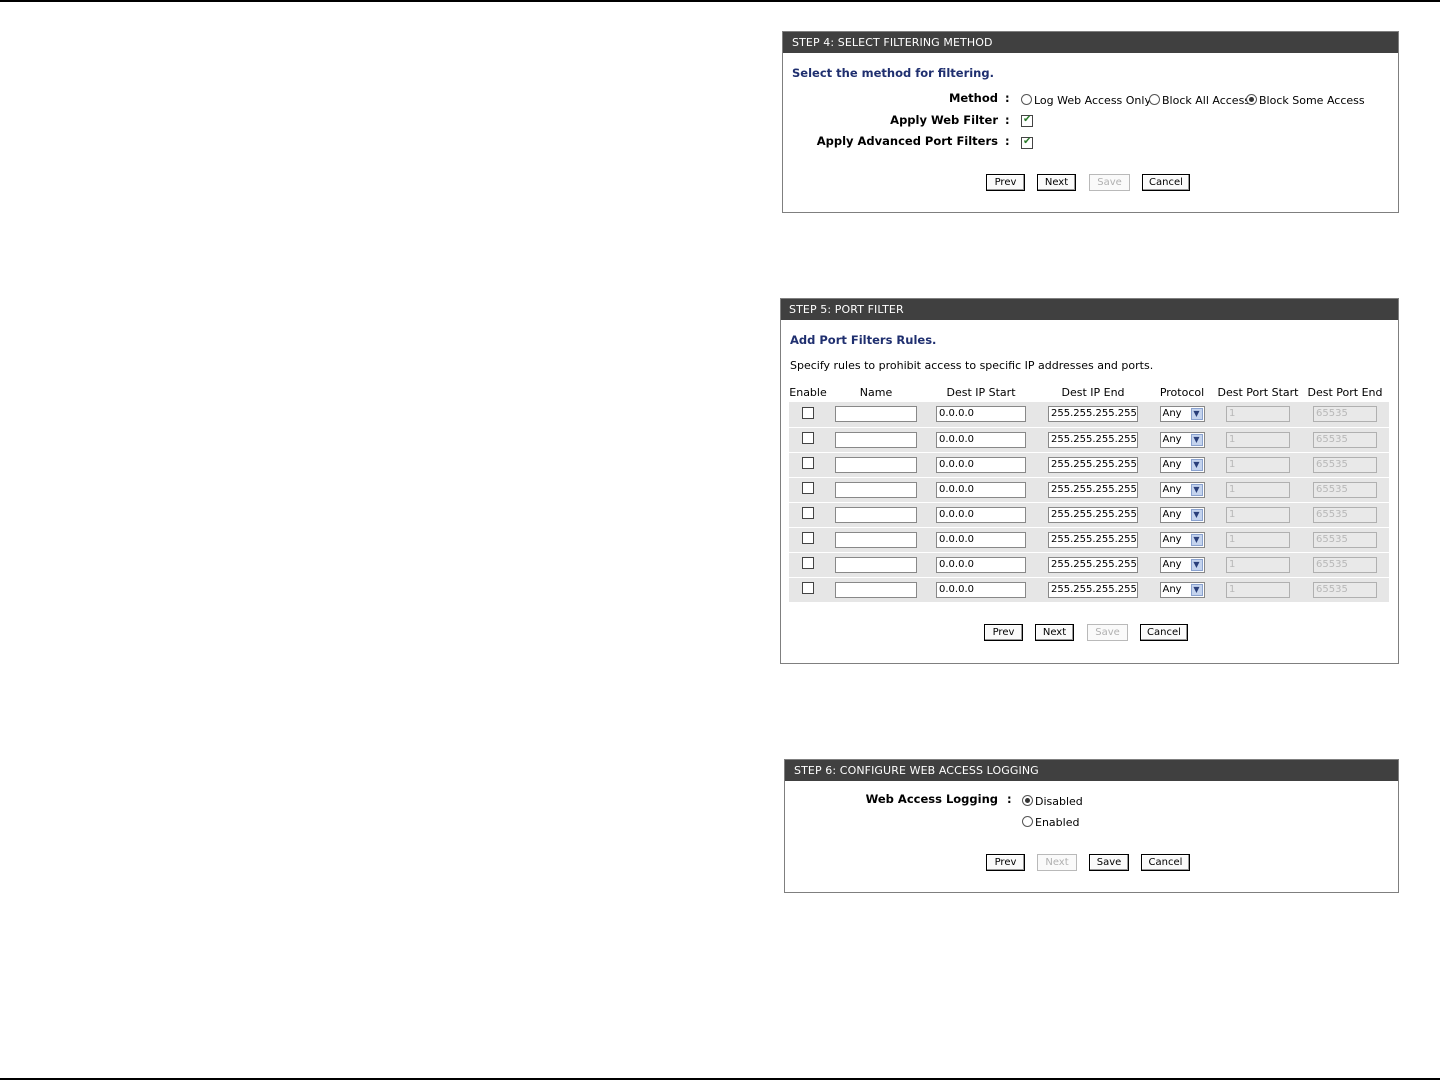  I want to click on cell-ip-end: 255.255.255.255, so click(1093, 565).